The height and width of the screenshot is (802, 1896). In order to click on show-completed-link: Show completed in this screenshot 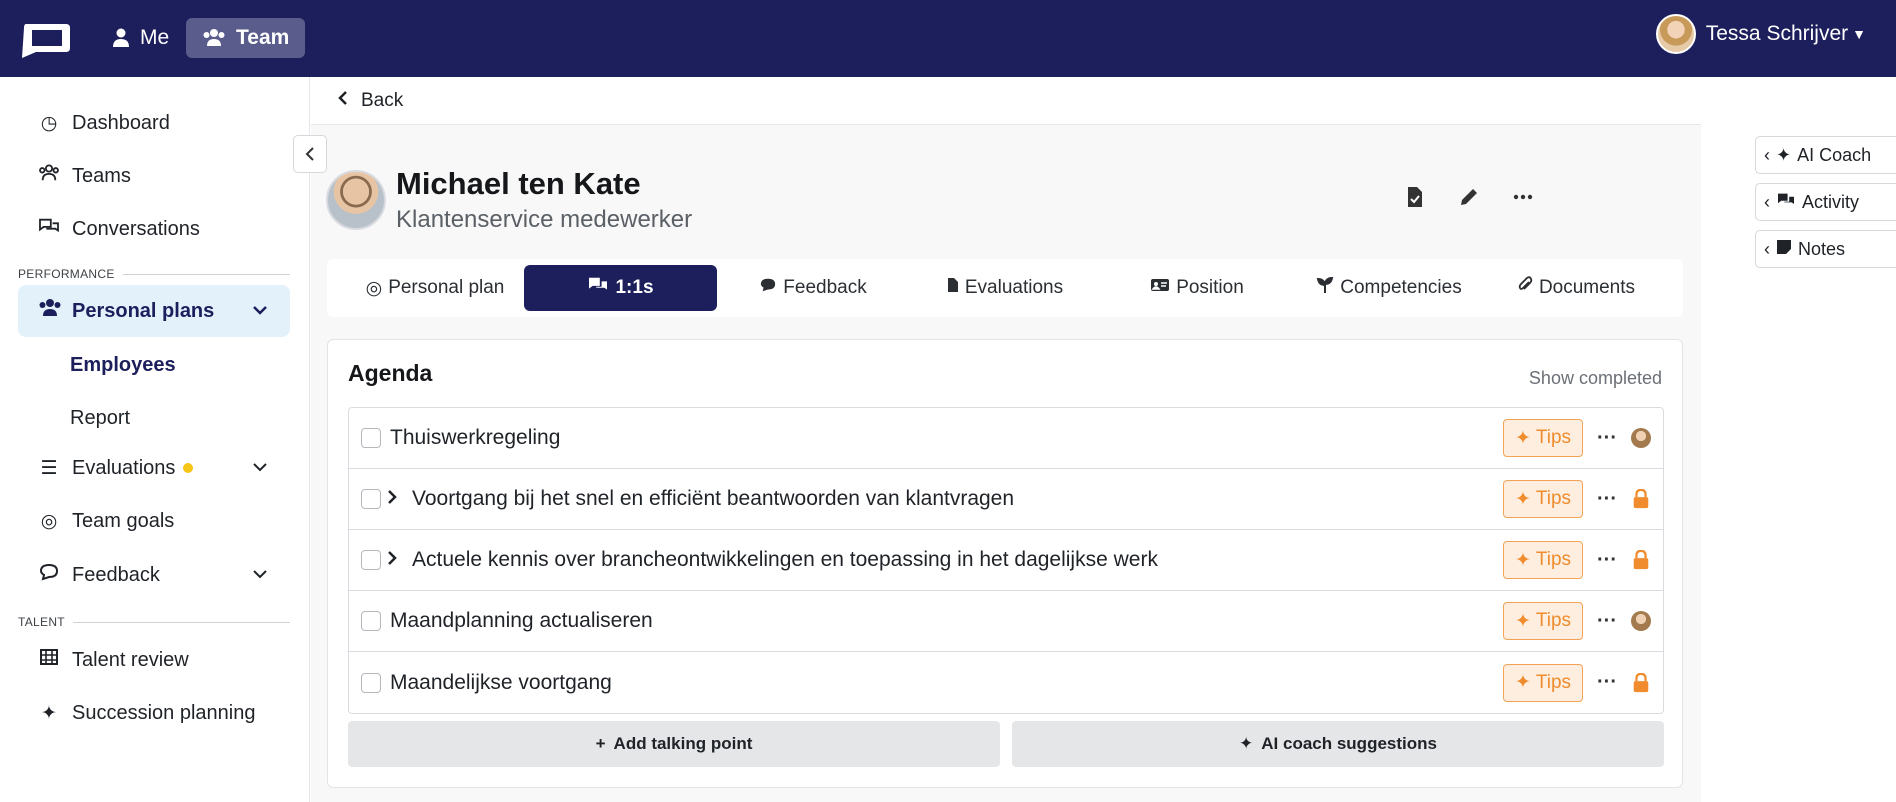, I will do `click(1595, 378)`.